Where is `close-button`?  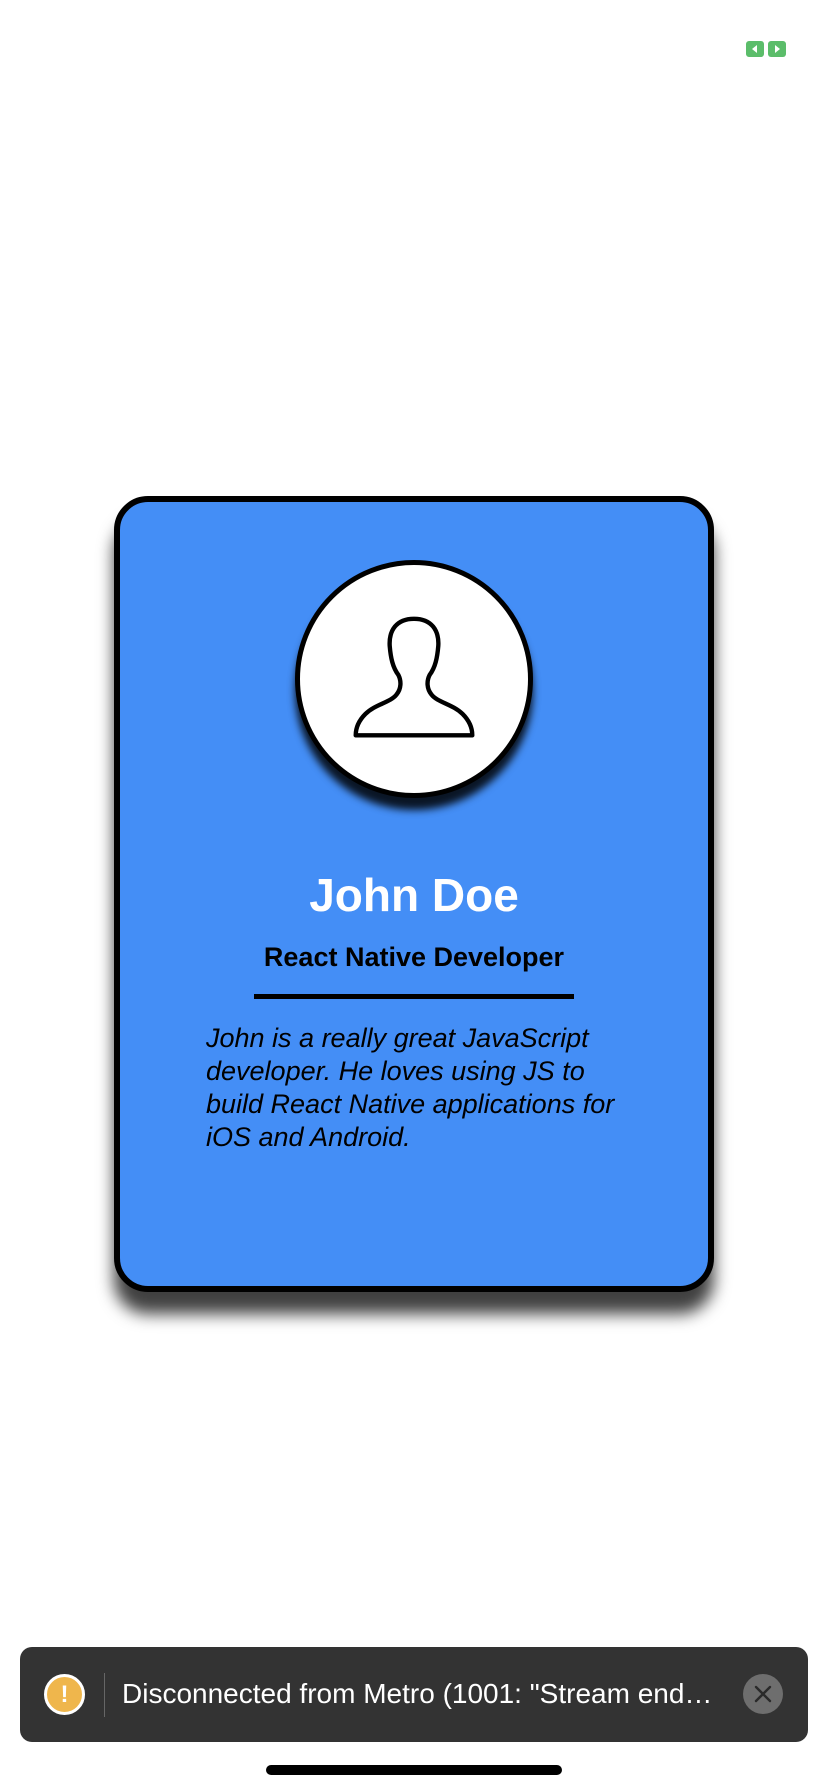 close-button is located at coordinates (763, 1694).